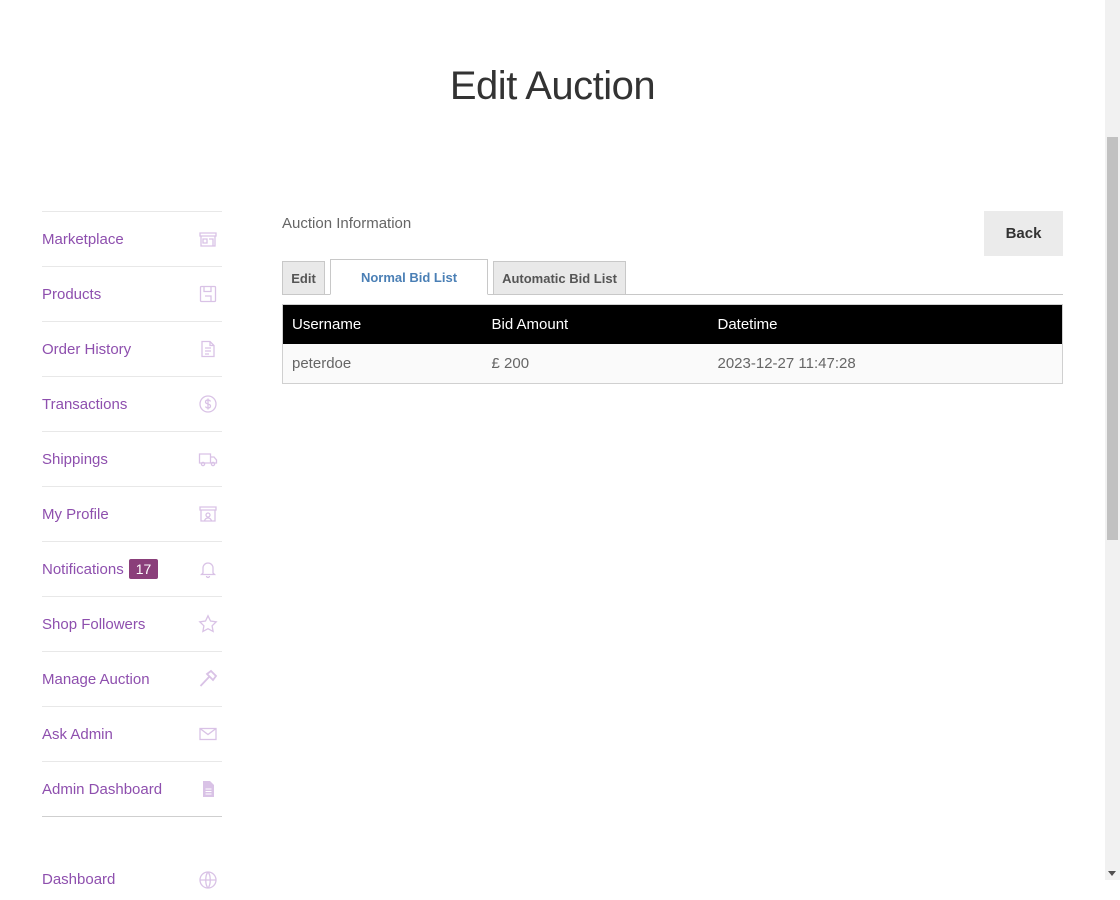 This screenshot has height=900, width=1120. I want to click on column-header-datetime: Datetime, so click(885, 324).